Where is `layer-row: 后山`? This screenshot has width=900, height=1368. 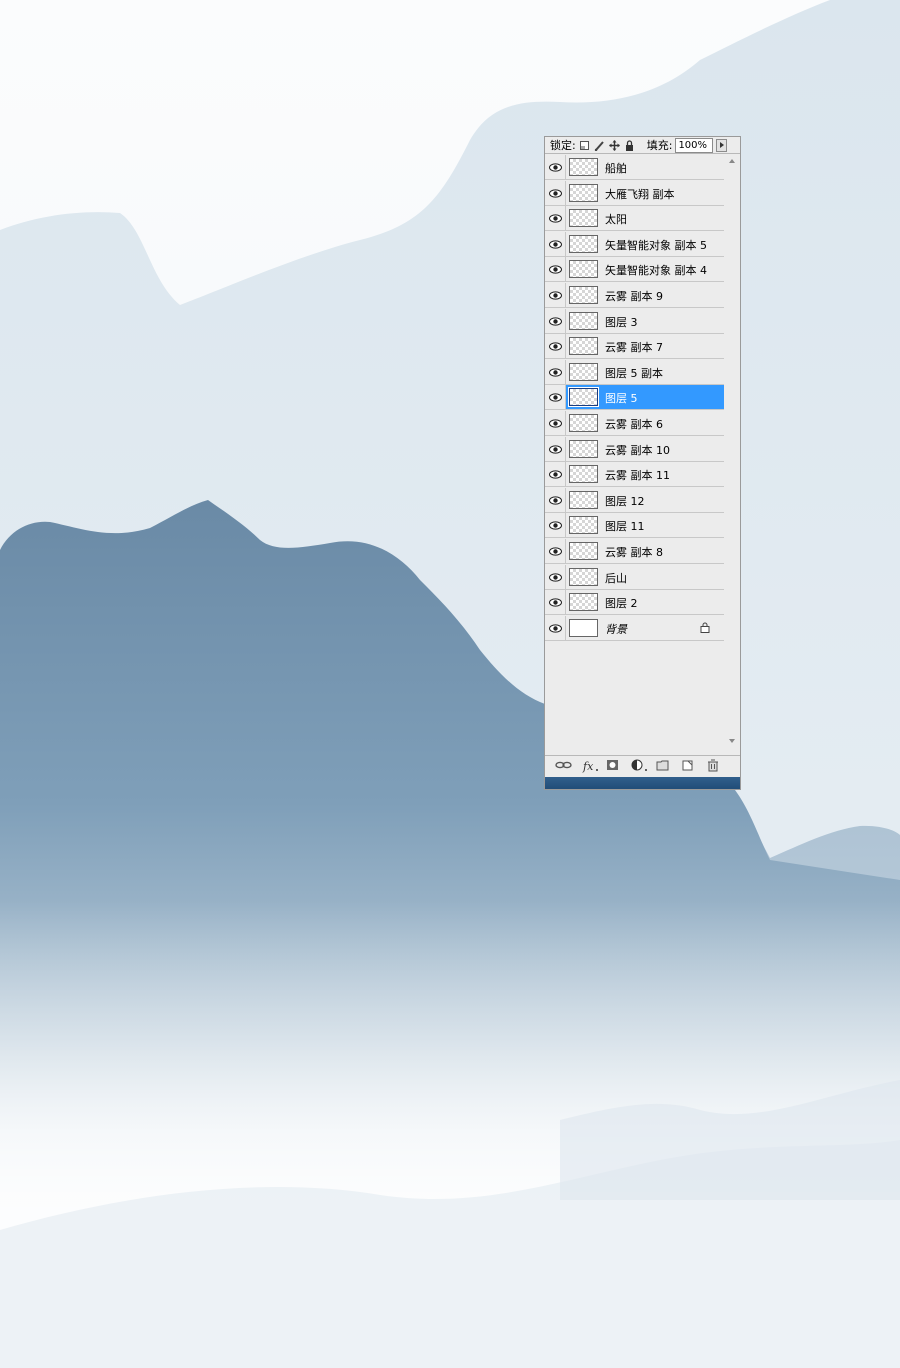
layer-row: 后山 is located at coordinates (634, 577).